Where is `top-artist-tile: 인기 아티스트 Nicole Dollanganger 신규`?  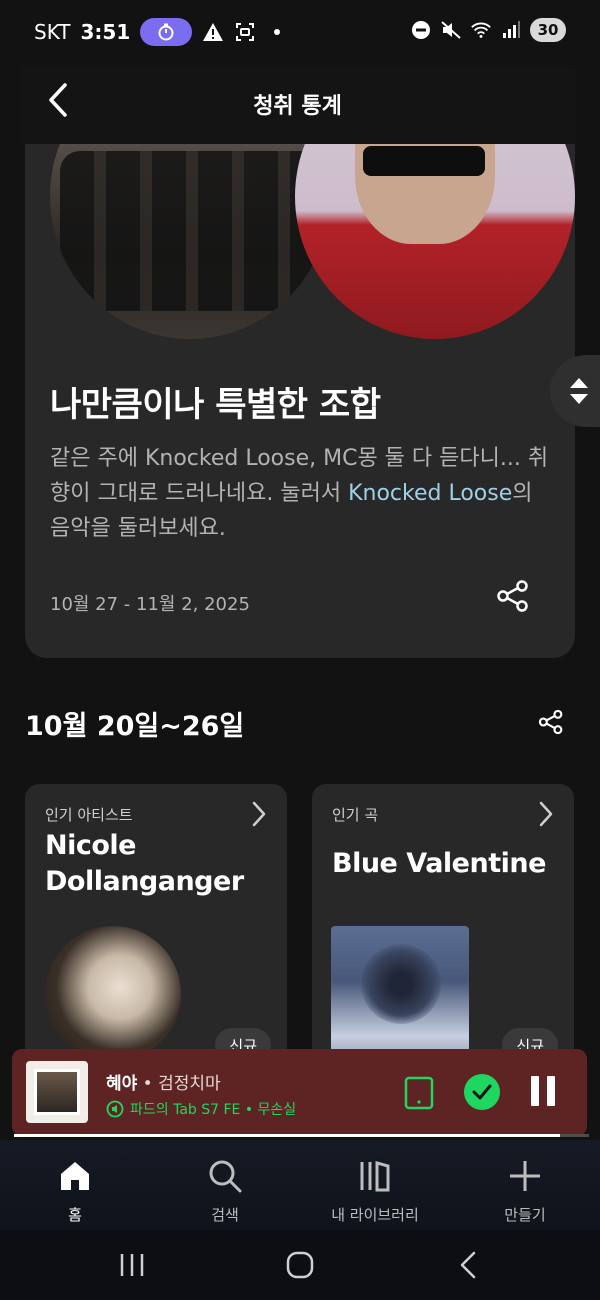 top-artist-tile: 인기 아티스트 Nicole Dollanganger 신규 is located at coordinates (156, 934).